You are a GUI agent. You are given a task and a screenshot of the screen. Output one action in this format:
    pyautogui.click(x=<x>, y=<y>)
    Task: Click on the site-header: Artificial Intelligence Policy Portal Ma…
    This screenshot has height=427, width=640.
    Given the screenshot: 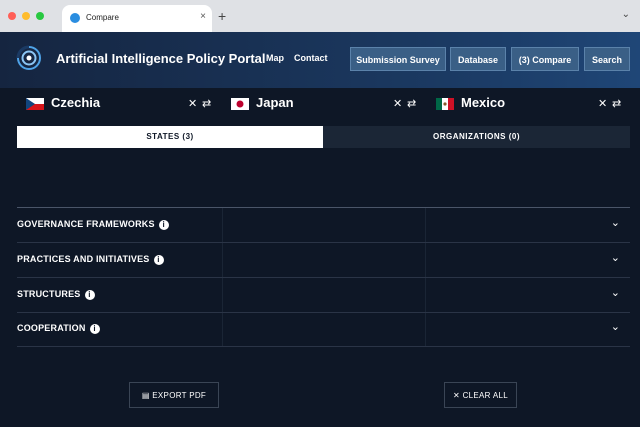 What is the action you would take?
    pyautogui.click(x=320, y=60)
    